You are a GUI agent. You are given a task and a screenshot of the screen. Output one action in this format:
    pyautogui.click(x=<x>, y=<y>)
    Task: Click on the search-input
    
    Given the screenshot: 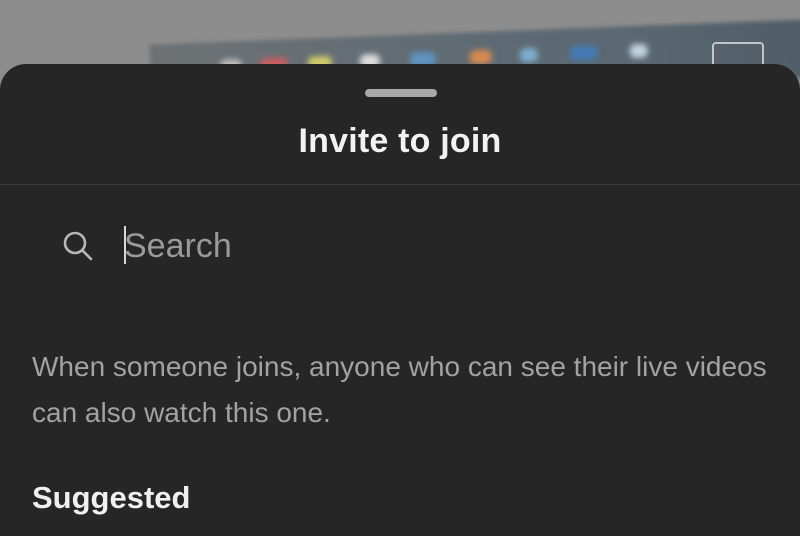 What is the action you would take?
    pyautogui.click(x=422, y=246)
    